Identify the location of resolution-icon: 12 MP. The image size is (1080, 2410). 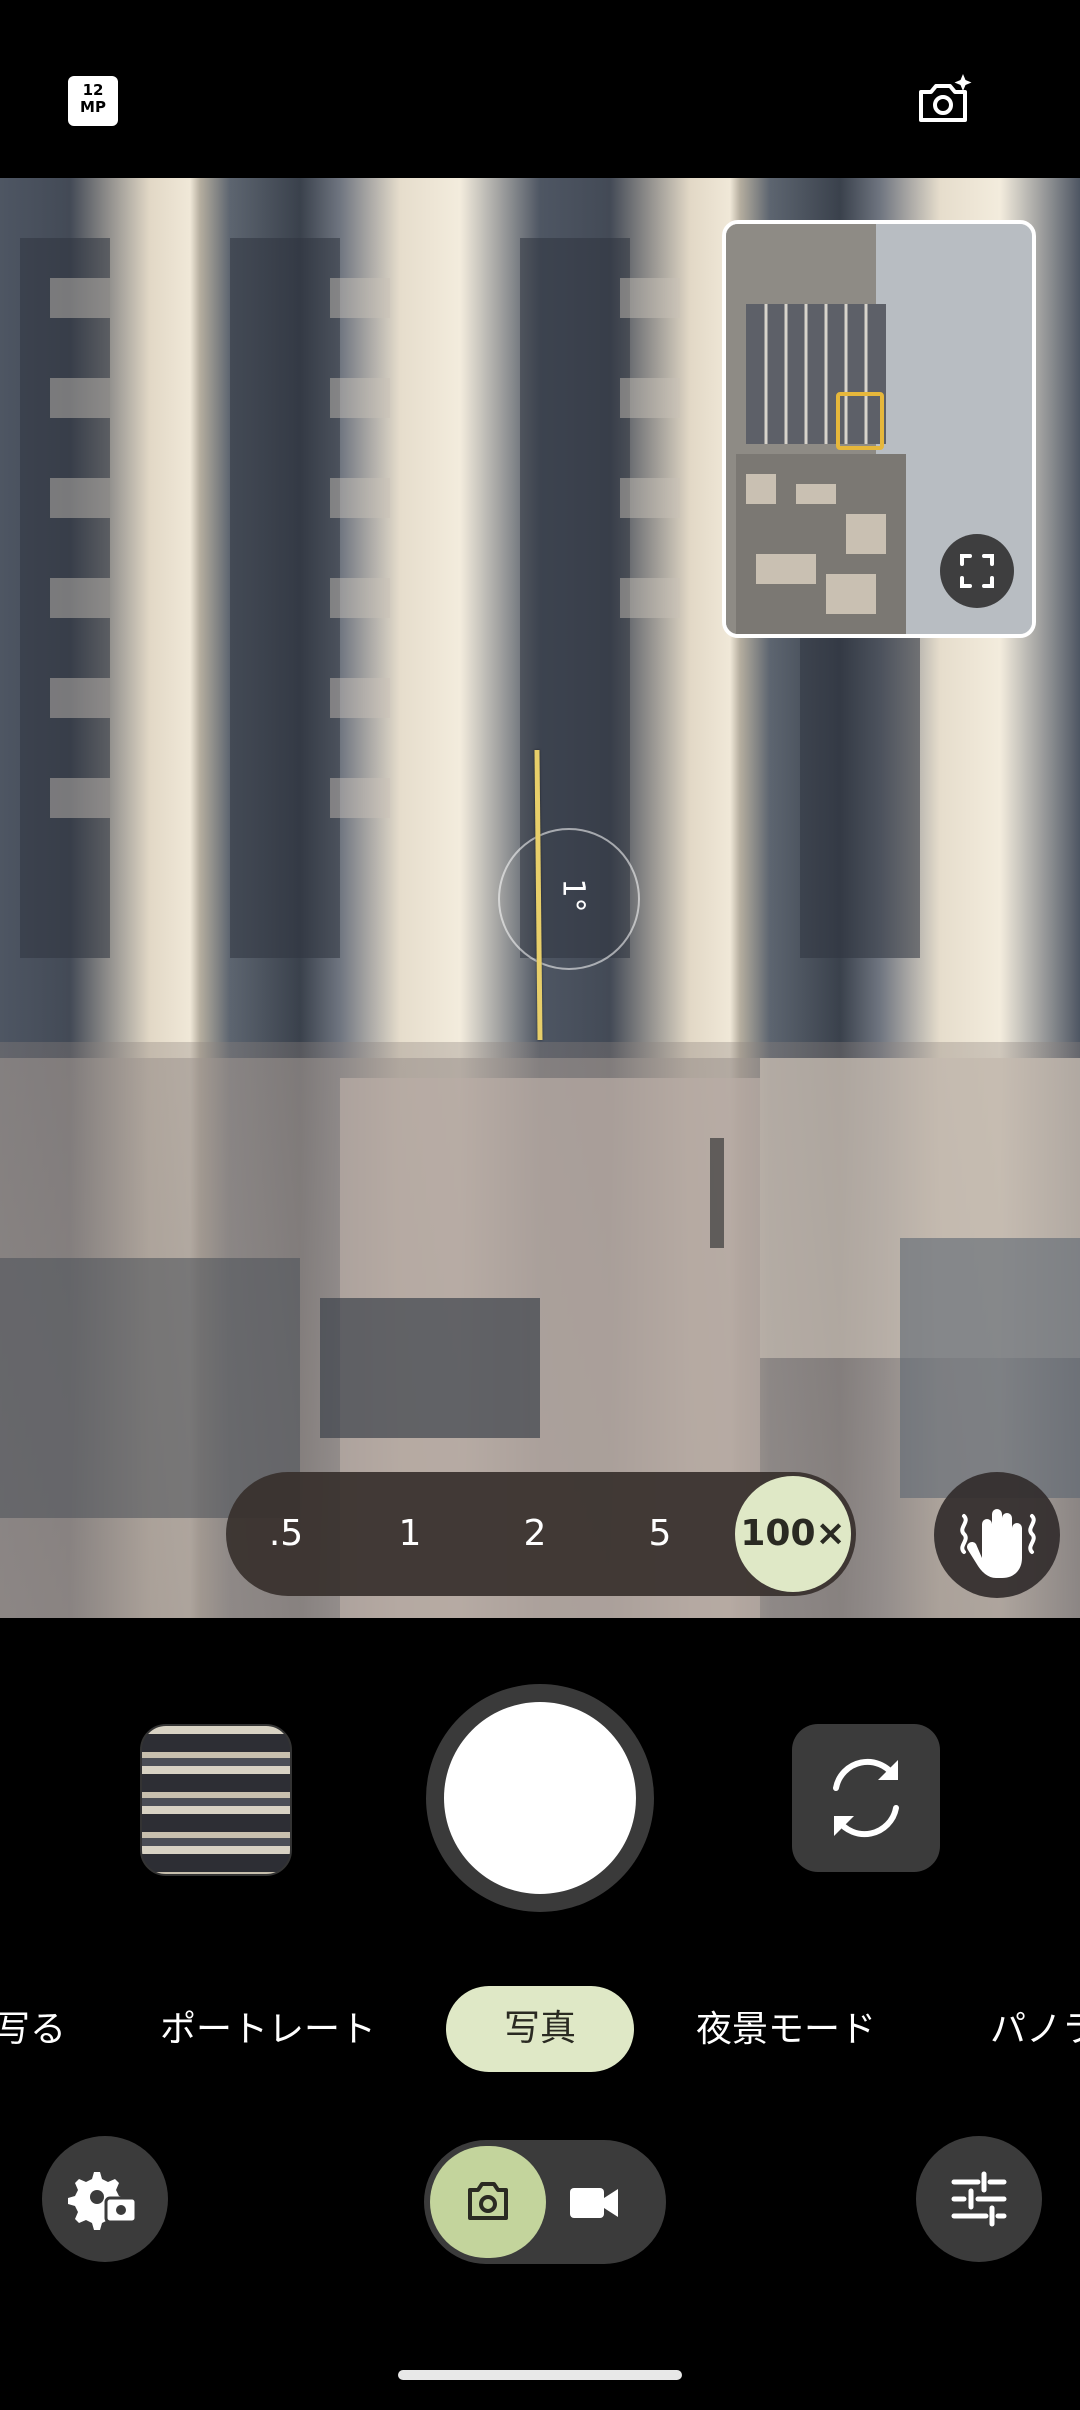
(93, 101).